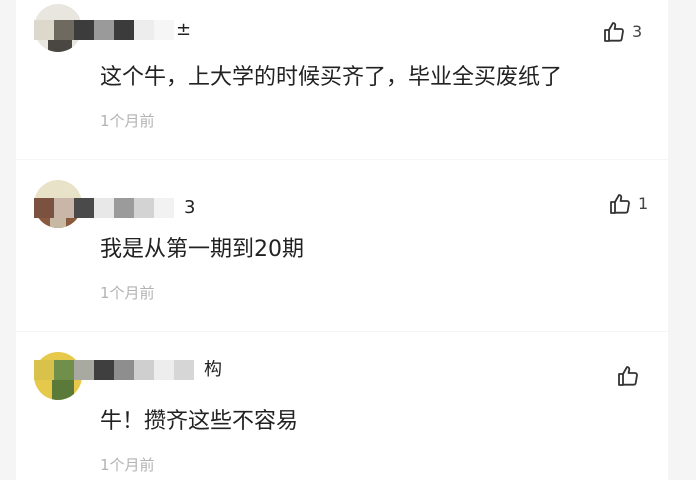 The width and height of the screenshot is (696, 480). Describe the element at coordinates (331, 77) in the screenshot. I see `comment-text: 这个牛，上大学的时候买齐了，毕业全买废纸了` at that location.